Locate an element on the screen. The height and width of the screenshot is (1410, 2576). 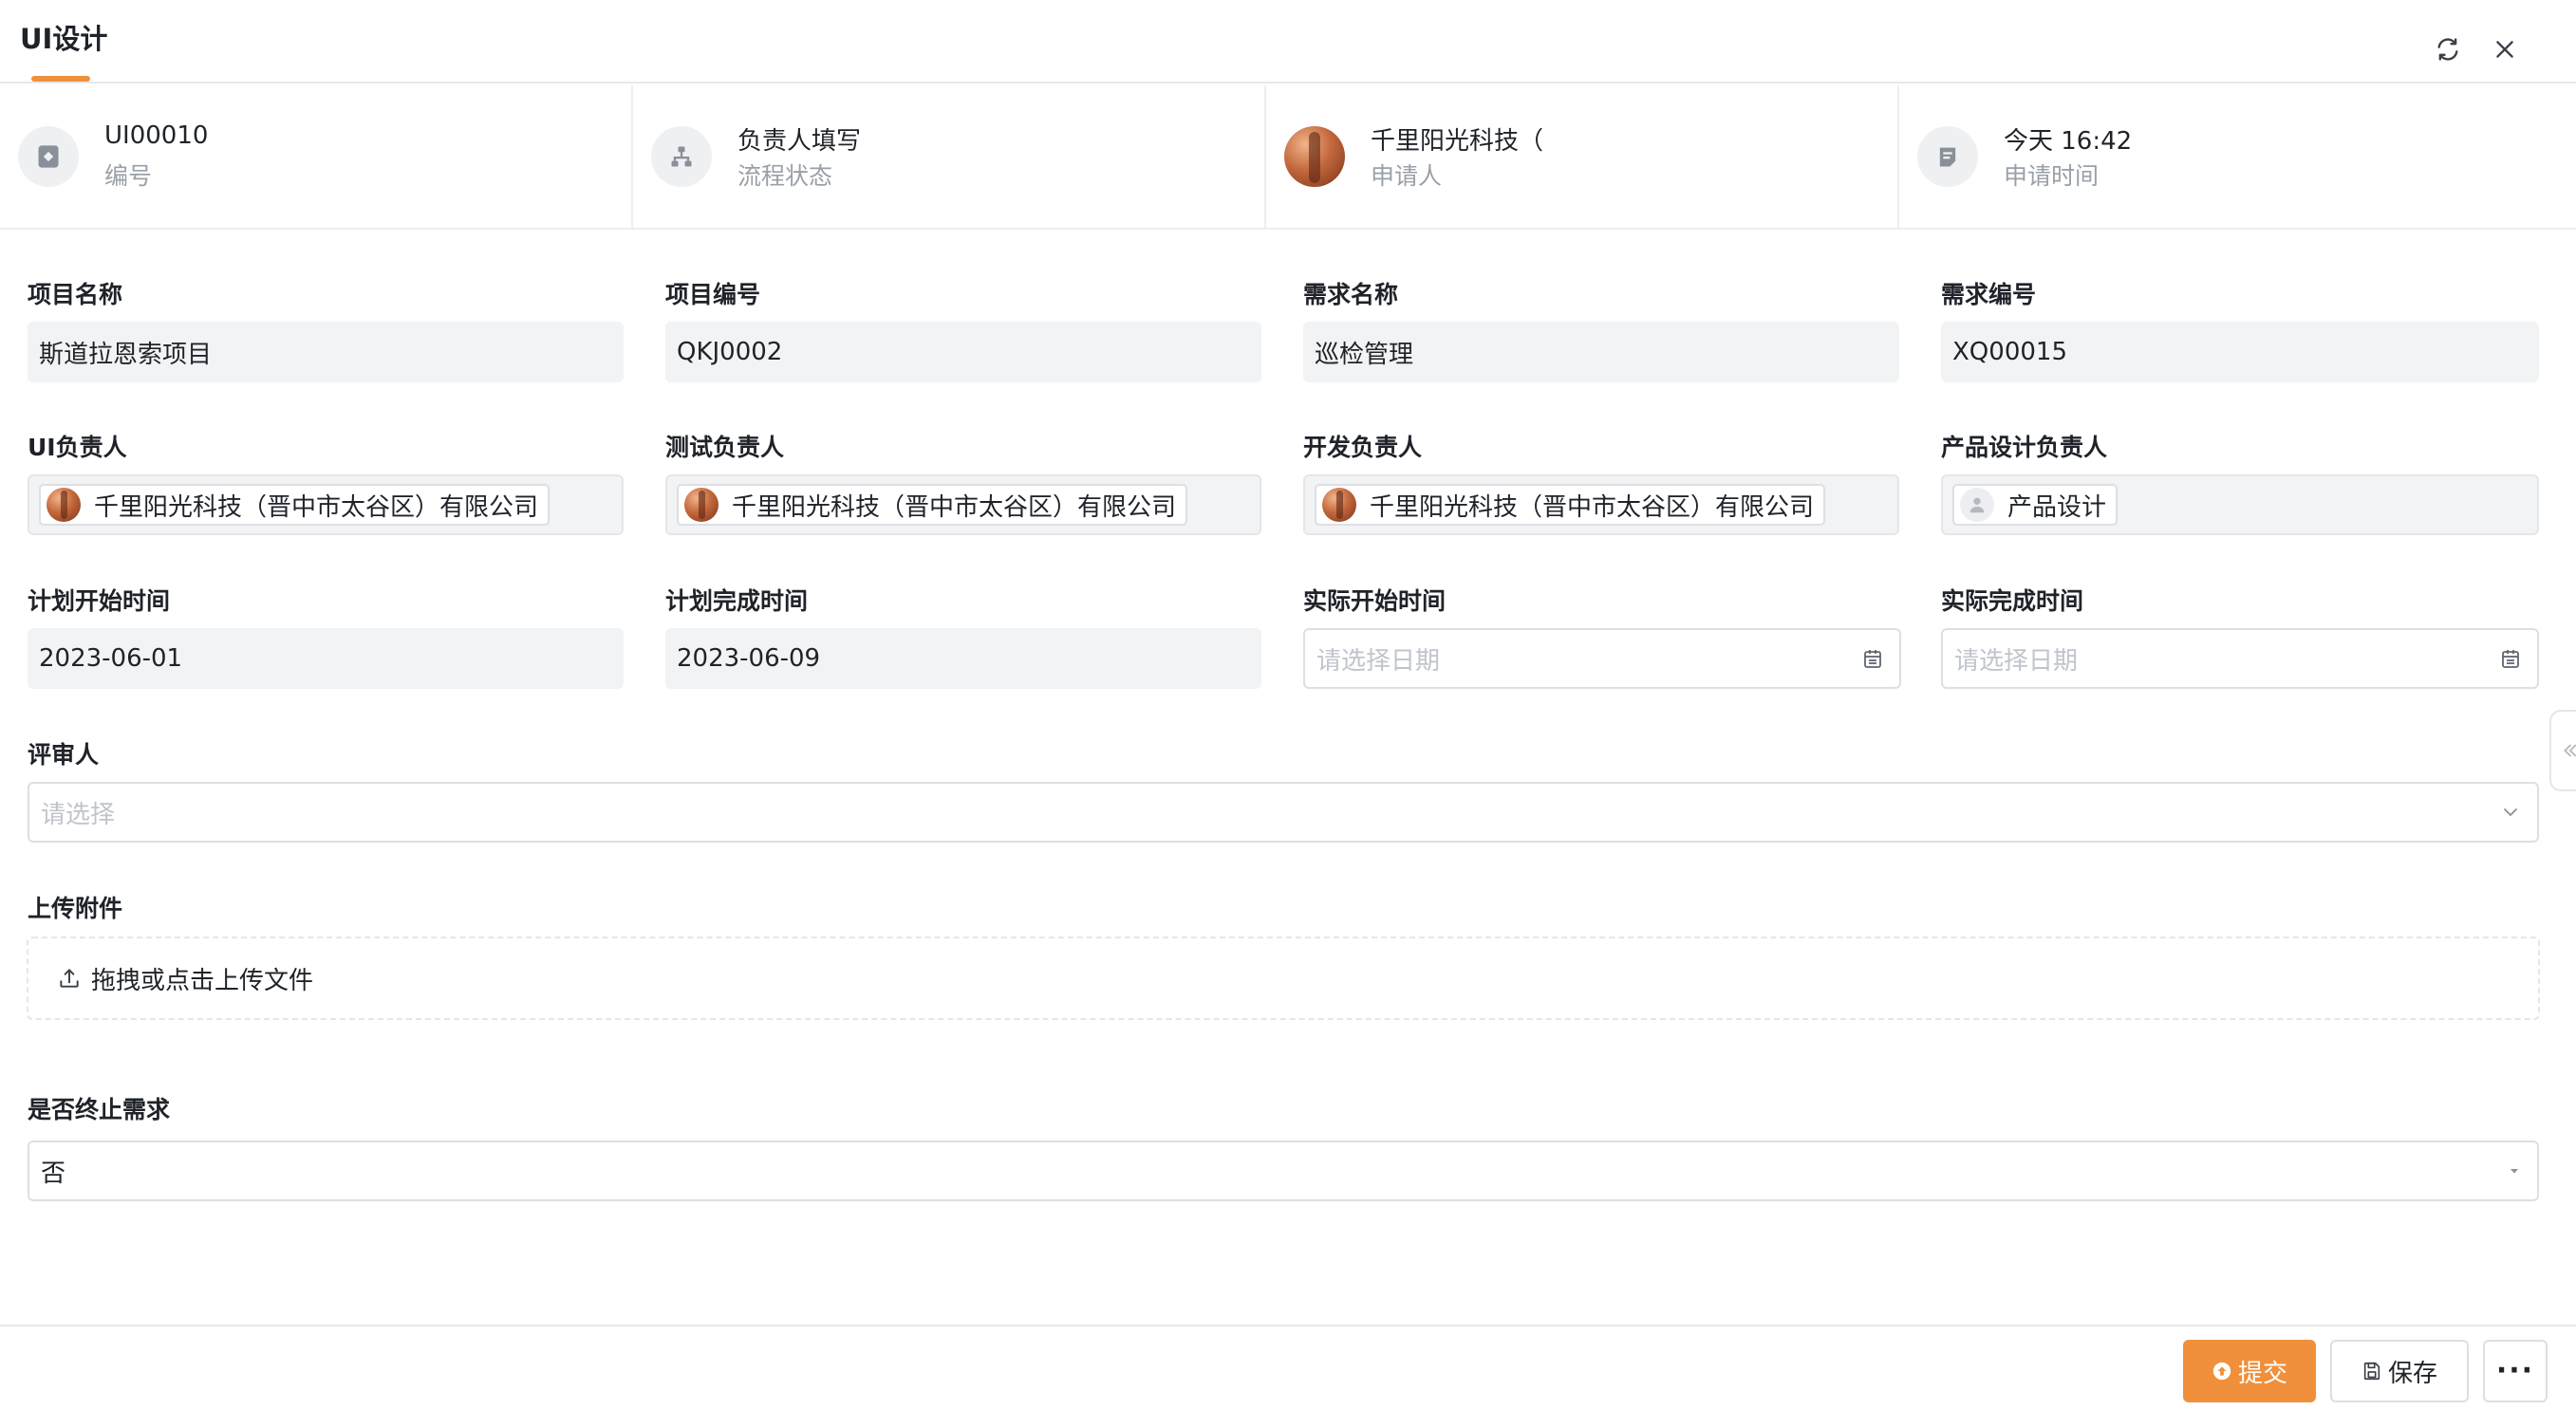
reviewer-placeholder: 请选择 is located at coordinates (78, 814).